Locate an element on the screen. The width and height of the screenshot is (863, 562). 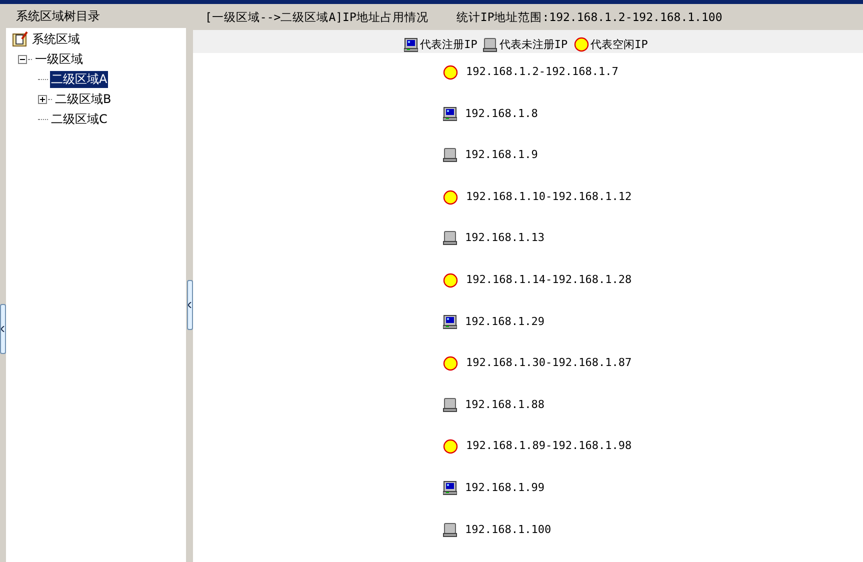
collapse-toggle is located at coordinates (22, 59).